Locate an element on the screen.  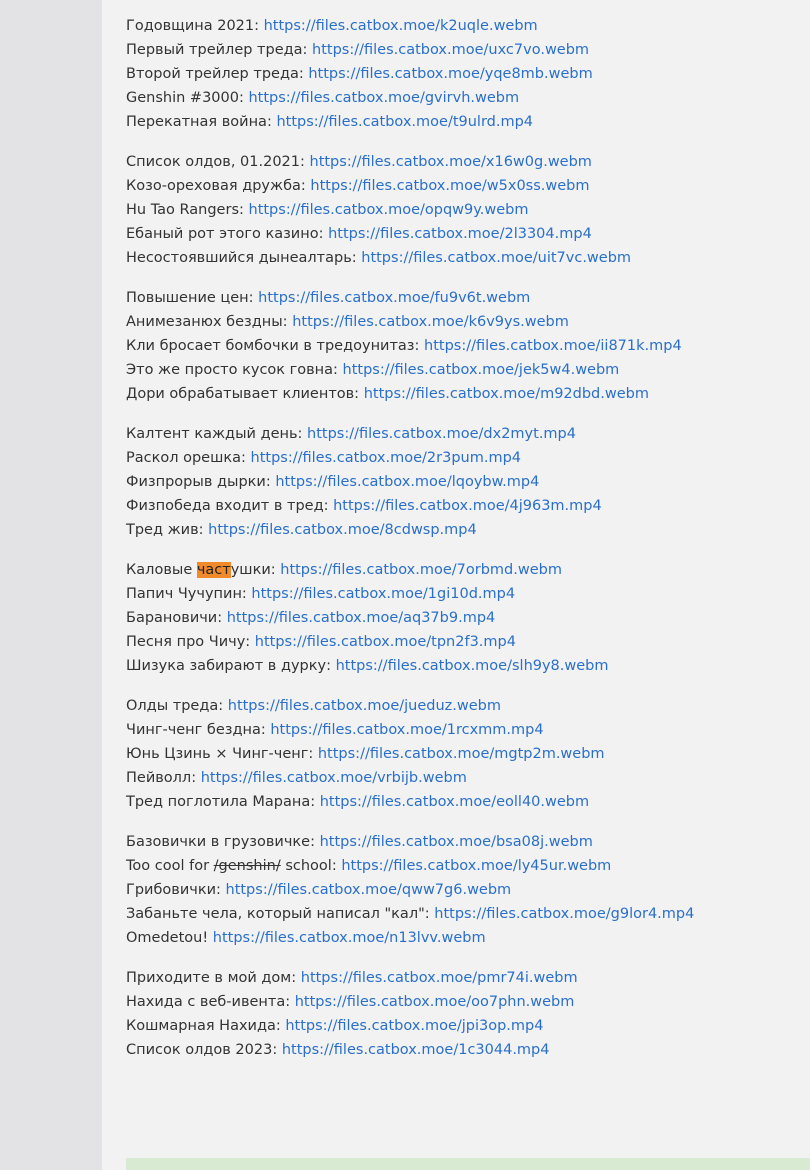
item-label: Список олдов 2023: is located at coordinates (204, 1050).